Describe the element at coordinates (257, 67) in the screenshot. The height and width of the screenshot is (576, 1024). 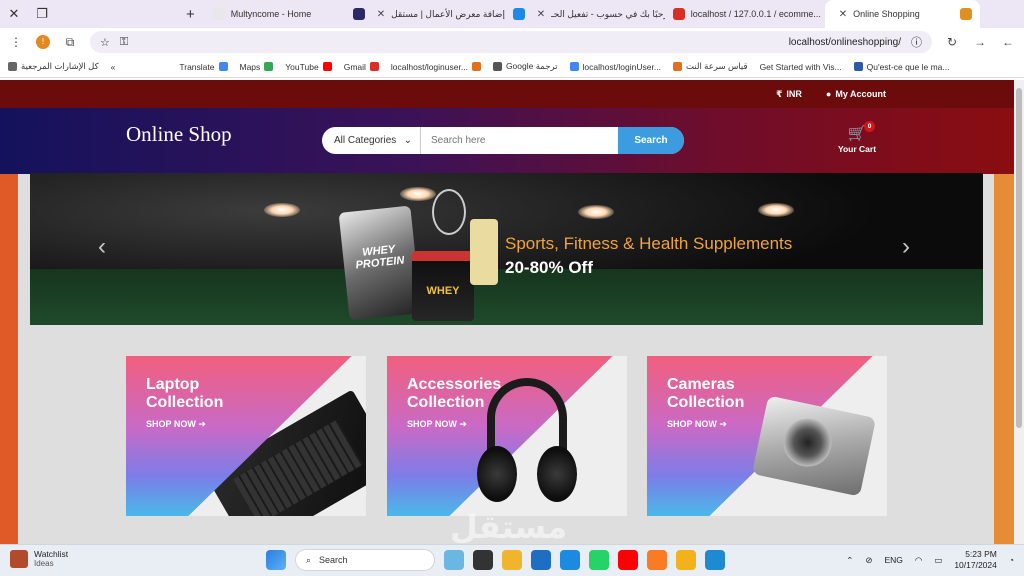
I see `bookmark-maps: Maps` at that location.